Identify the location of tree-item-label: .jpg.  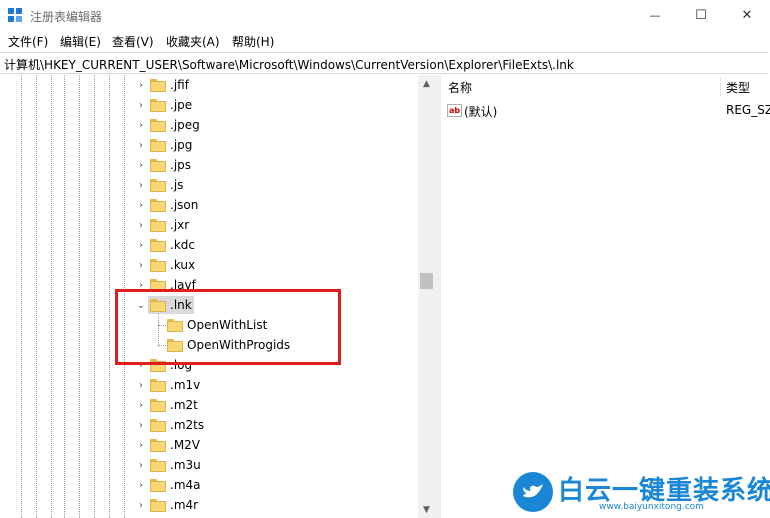
(181, 145).